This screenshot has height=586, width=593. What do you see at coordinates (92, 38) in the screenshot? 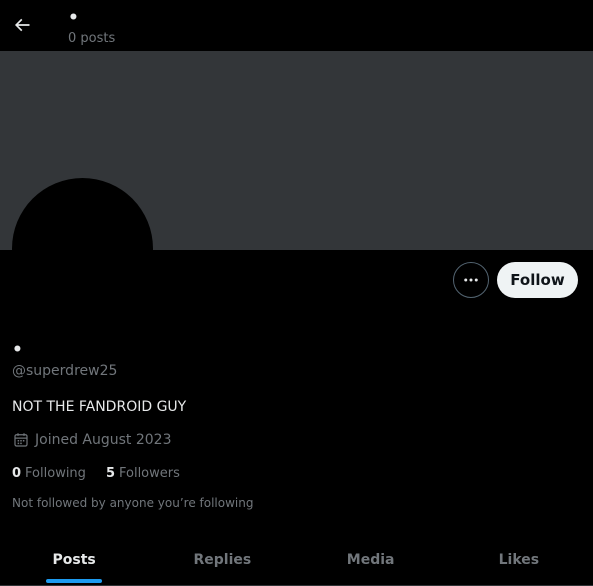
I see `header-post-count: 0 posts` at bounding box center [92, 38].